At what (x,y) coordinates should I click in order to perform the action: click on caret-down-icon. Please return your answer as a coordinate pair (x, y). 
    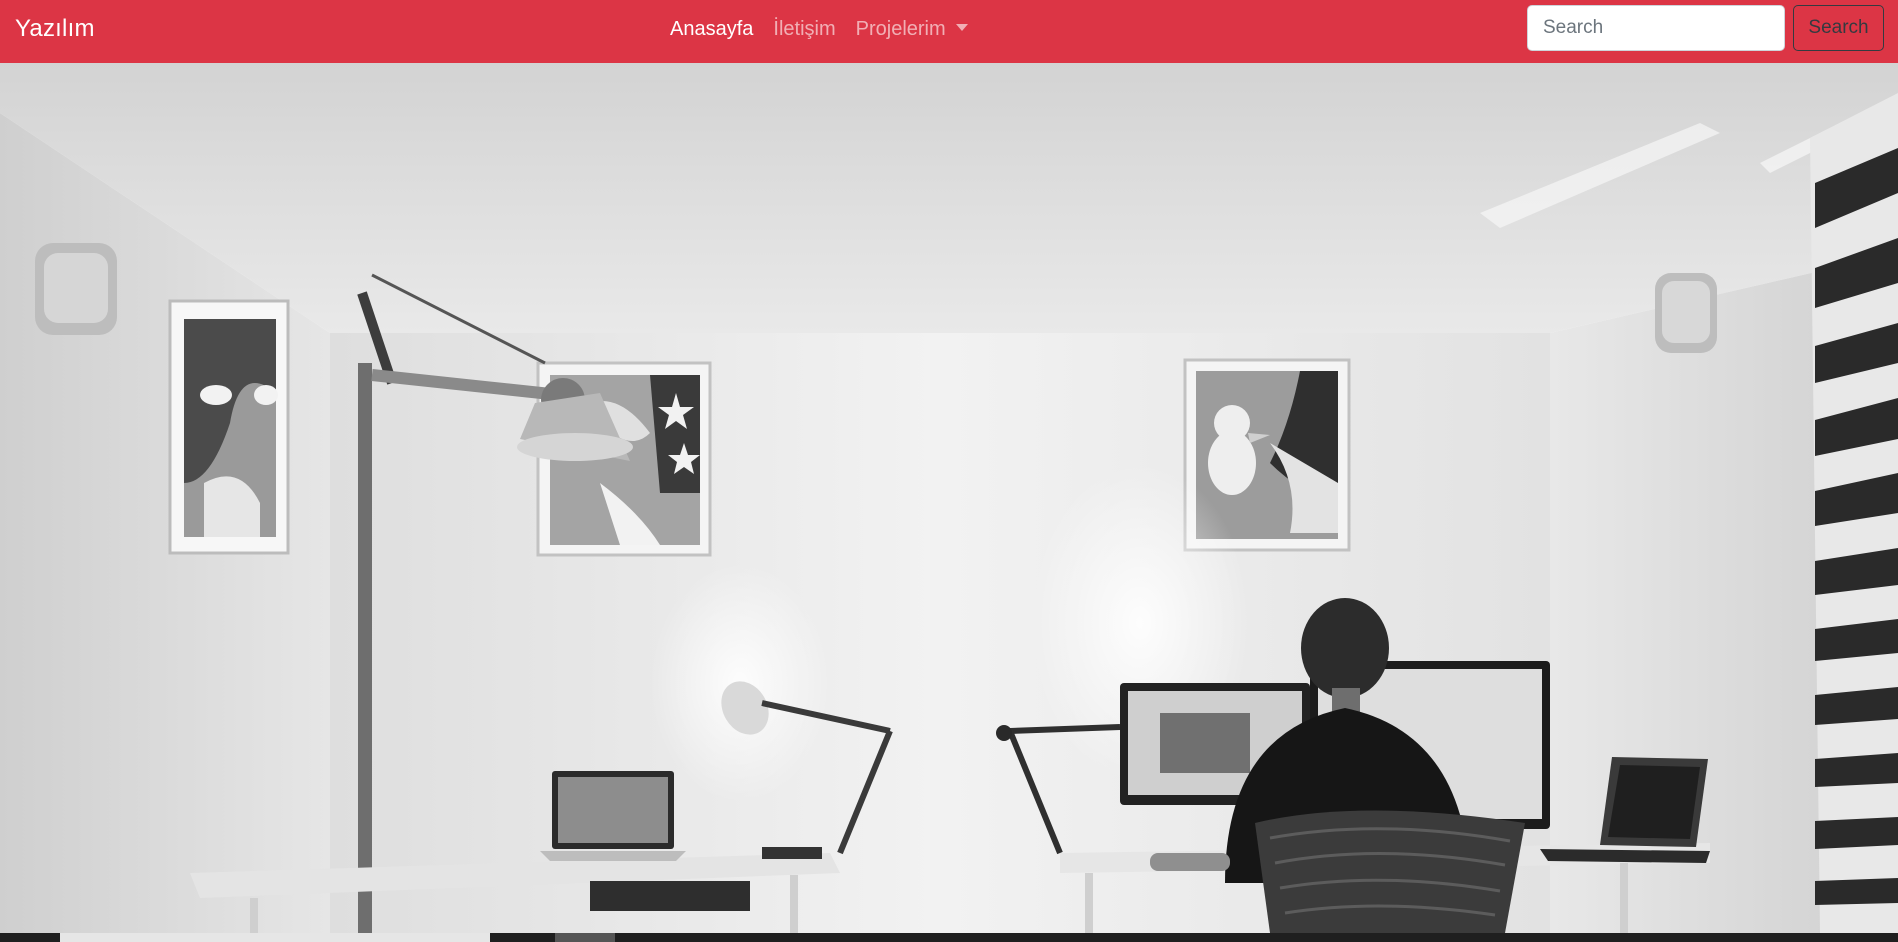
    Looking at the image, I should click on (961, 28).